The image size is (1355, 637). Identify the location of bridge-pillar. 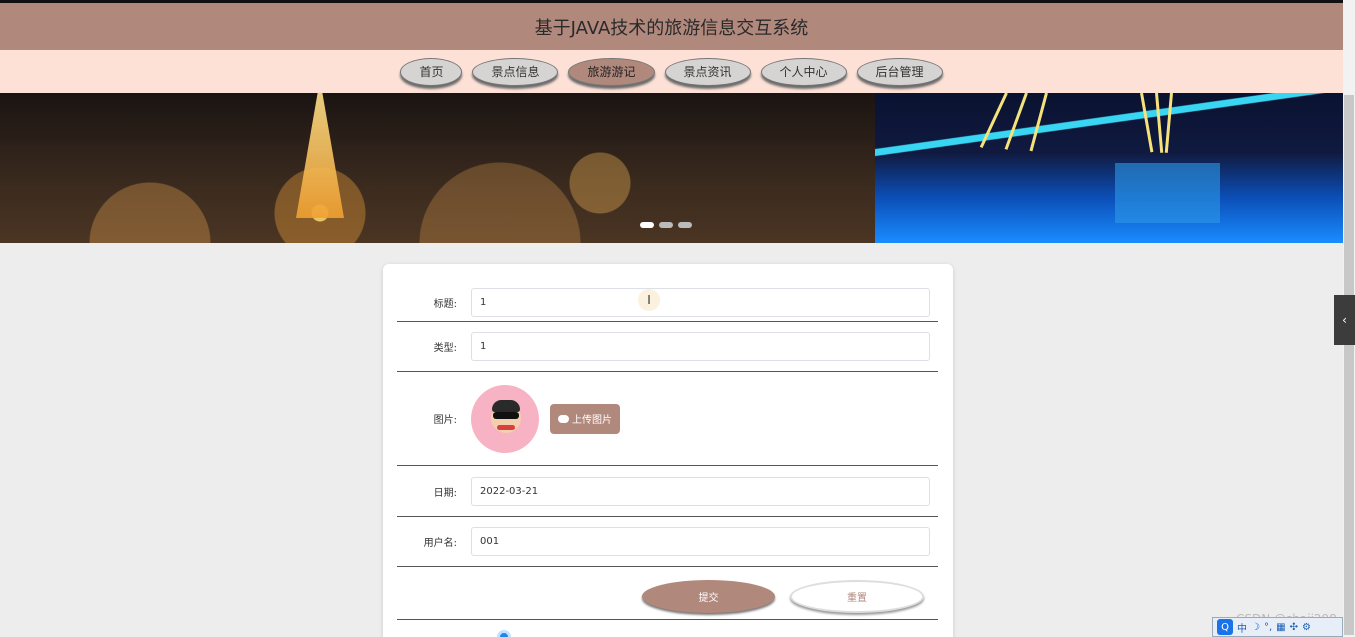
(1167, 193).